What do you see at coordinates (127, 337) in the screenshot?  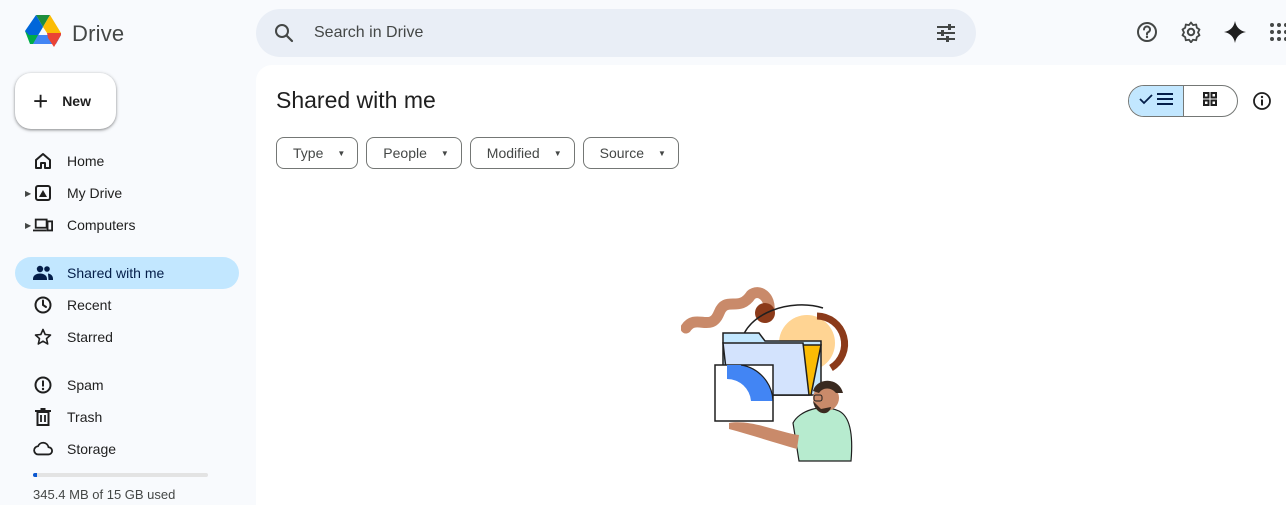 I see `sidebar-item-starred: Starred` at bounding box center [127, 337].